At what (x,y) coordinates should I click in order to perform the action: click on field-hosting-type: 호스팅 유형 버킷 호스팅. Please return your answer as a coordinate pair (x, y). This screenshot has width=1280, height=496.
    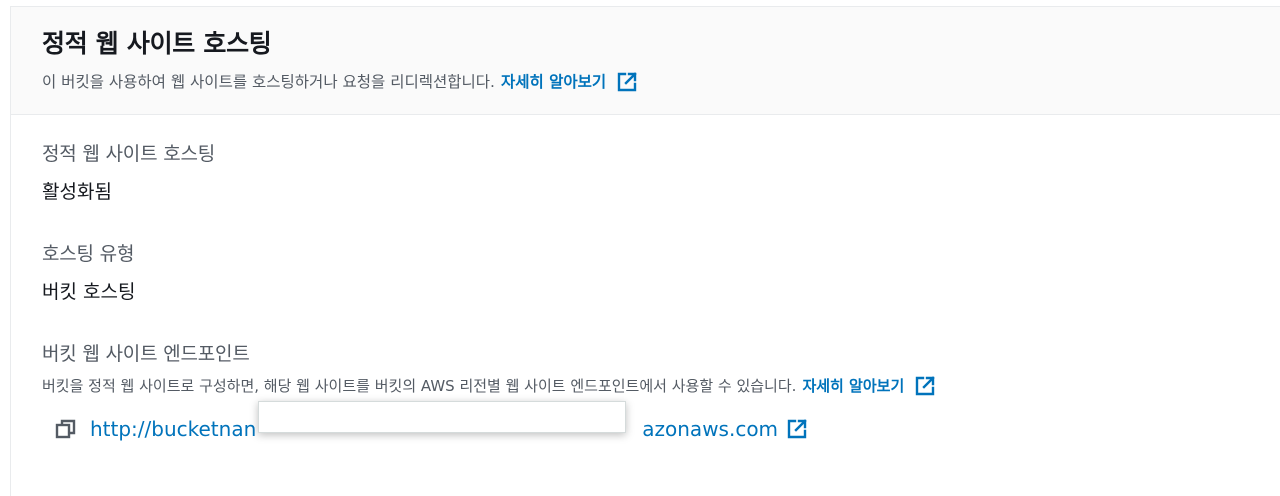
    Looking at the image, I should click on (661, 273).